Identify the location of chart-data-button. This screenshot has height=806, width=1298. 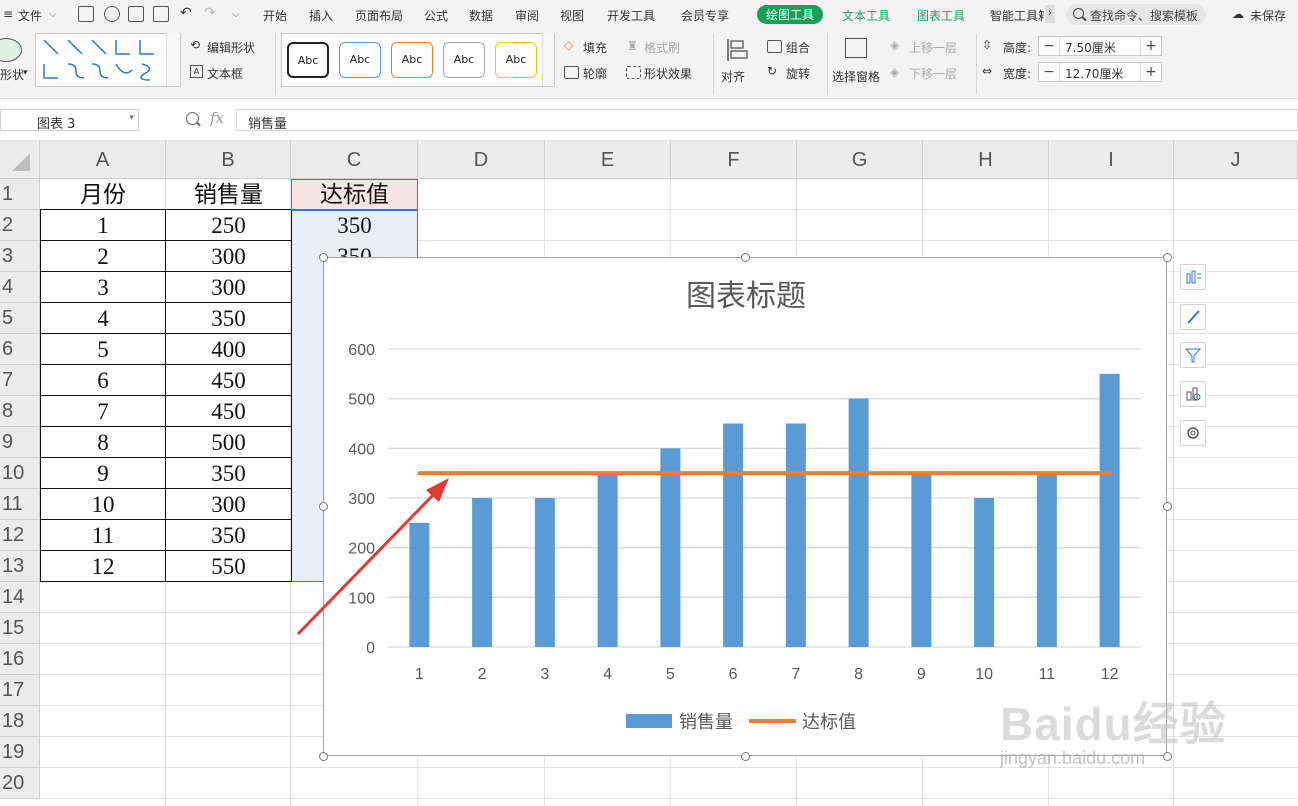
(1193, 394).